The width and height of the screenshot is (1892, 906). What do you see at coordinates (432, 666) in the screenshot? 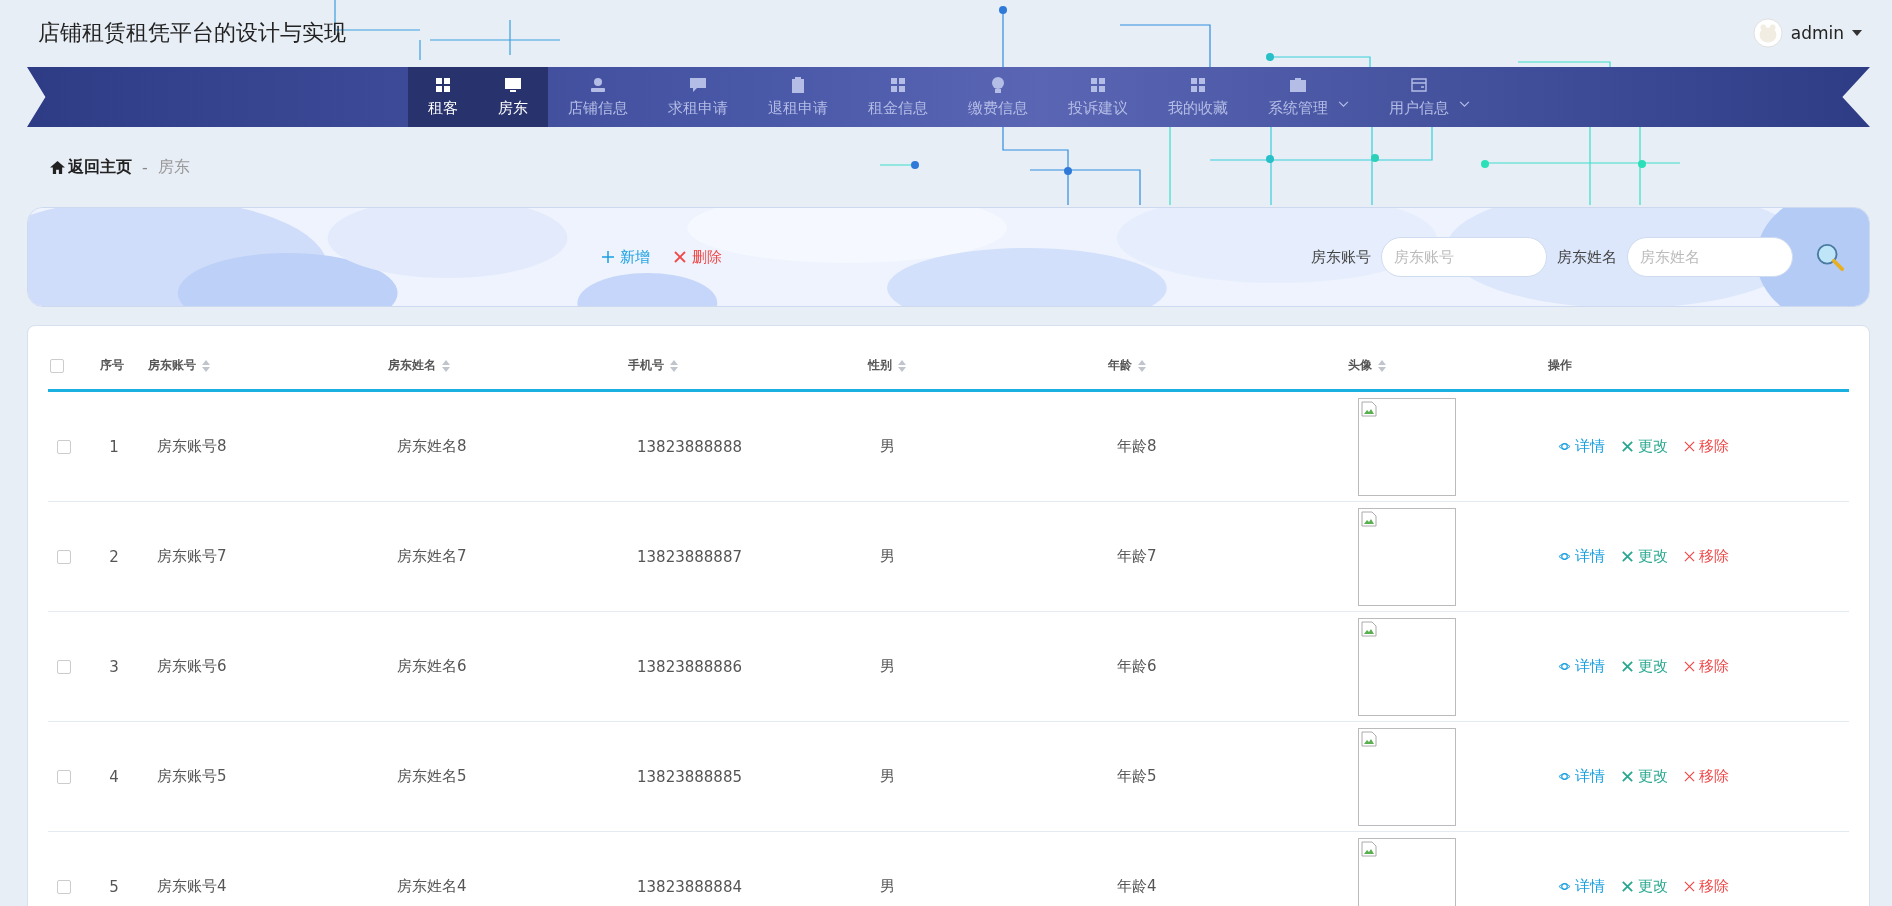
I see `table-cell-text: 房东姓名6` at bounding box center [432, 666].